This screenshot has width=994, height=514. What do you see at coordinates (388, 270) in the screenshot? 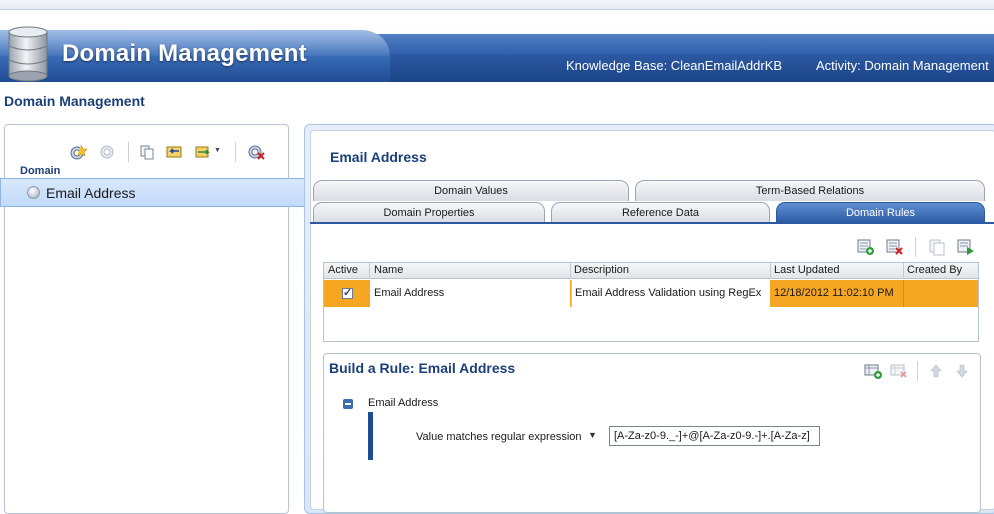
I see `column-header-name: Name` at bounding box center [388, 270].